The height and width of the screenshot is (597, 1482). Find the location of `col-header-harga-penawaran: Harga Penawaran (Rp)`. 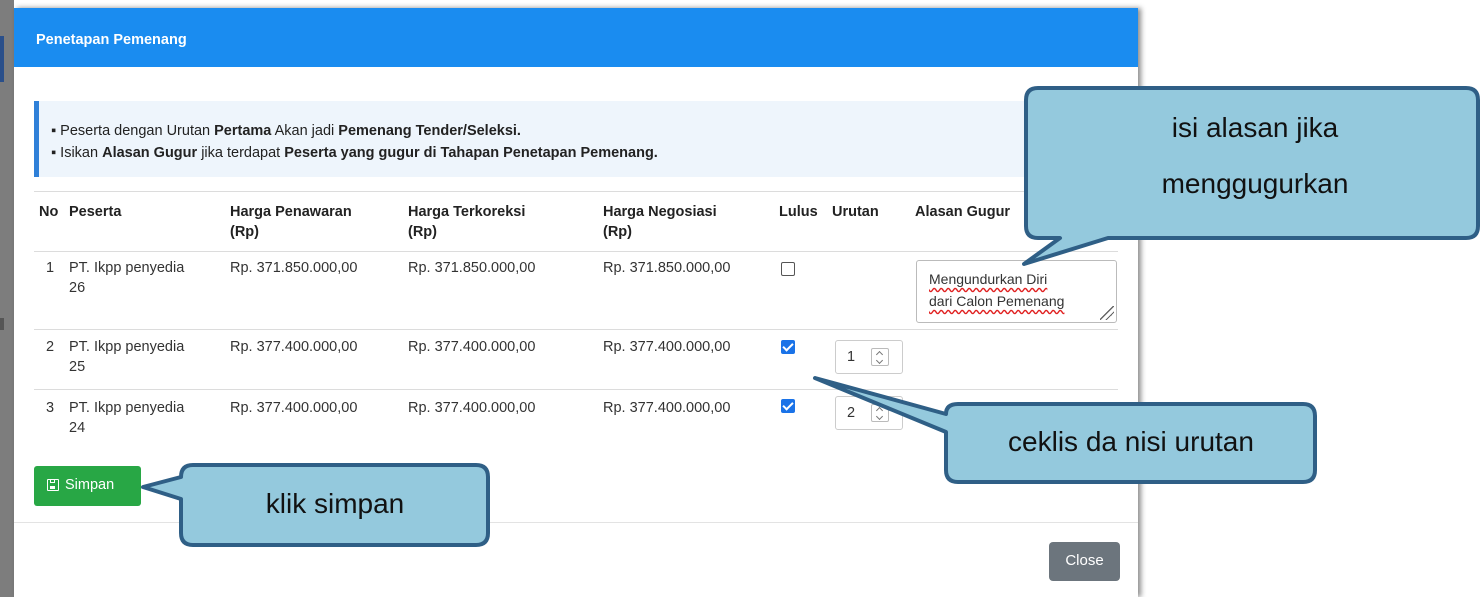

col-header-harga-penawaran: Harga Penawaran (Rp) is located at coordinates (291, 222).